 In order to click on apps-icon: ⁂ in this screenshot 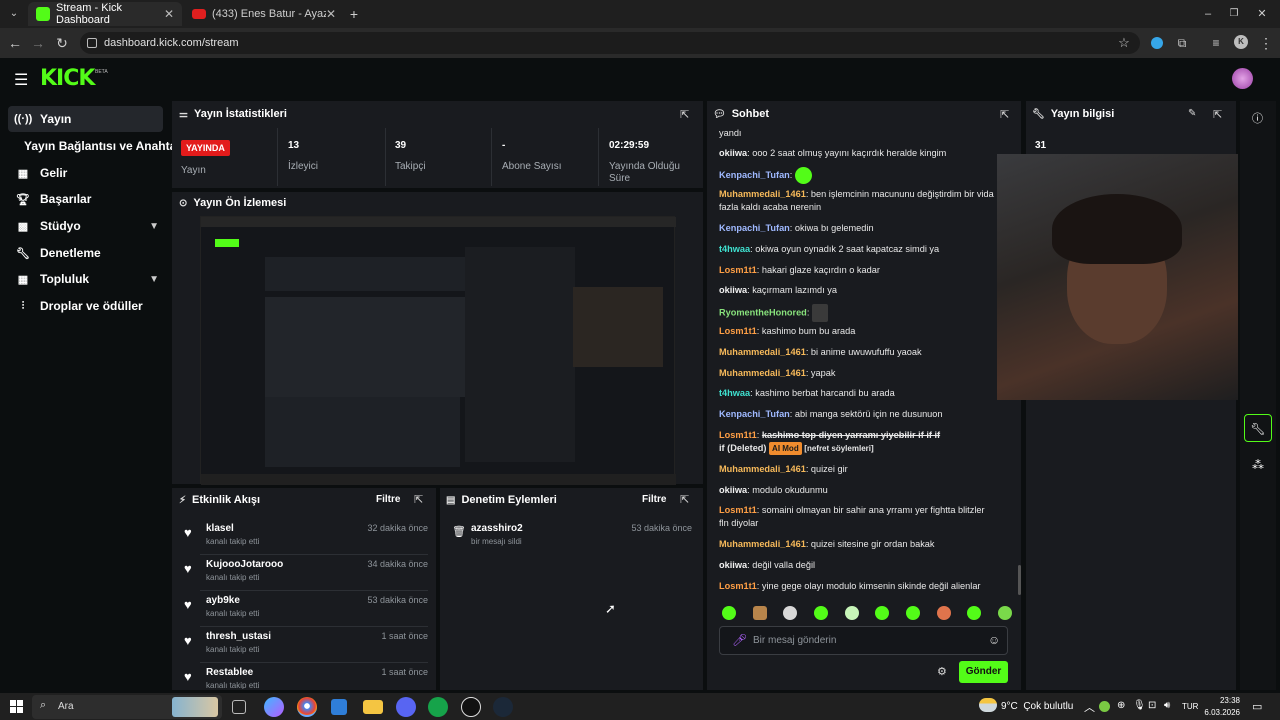, I will do `click(1258, 465)`.